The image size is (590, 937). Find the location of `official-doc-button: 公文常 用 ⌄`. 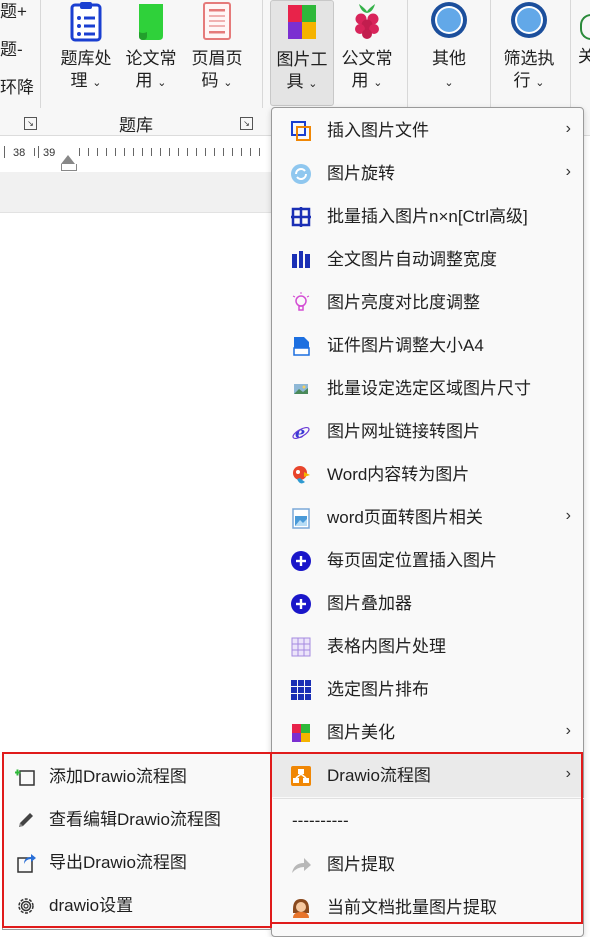

official-doc-button: 公文常 用 ⌄ is located at coordinates (367, 47).